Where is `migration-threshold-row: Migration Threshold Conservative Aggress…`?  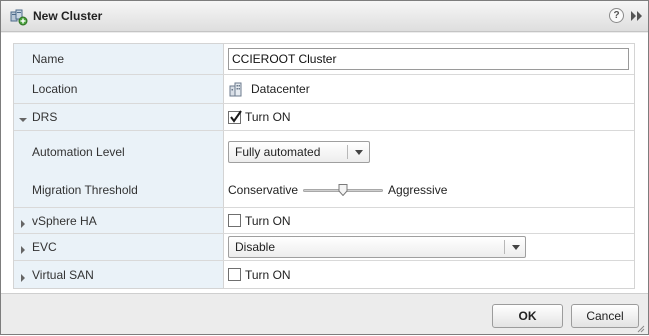 migration-threshold-row: Migration Threshold Conservative Aggress… is located at coordinates (324, 190).